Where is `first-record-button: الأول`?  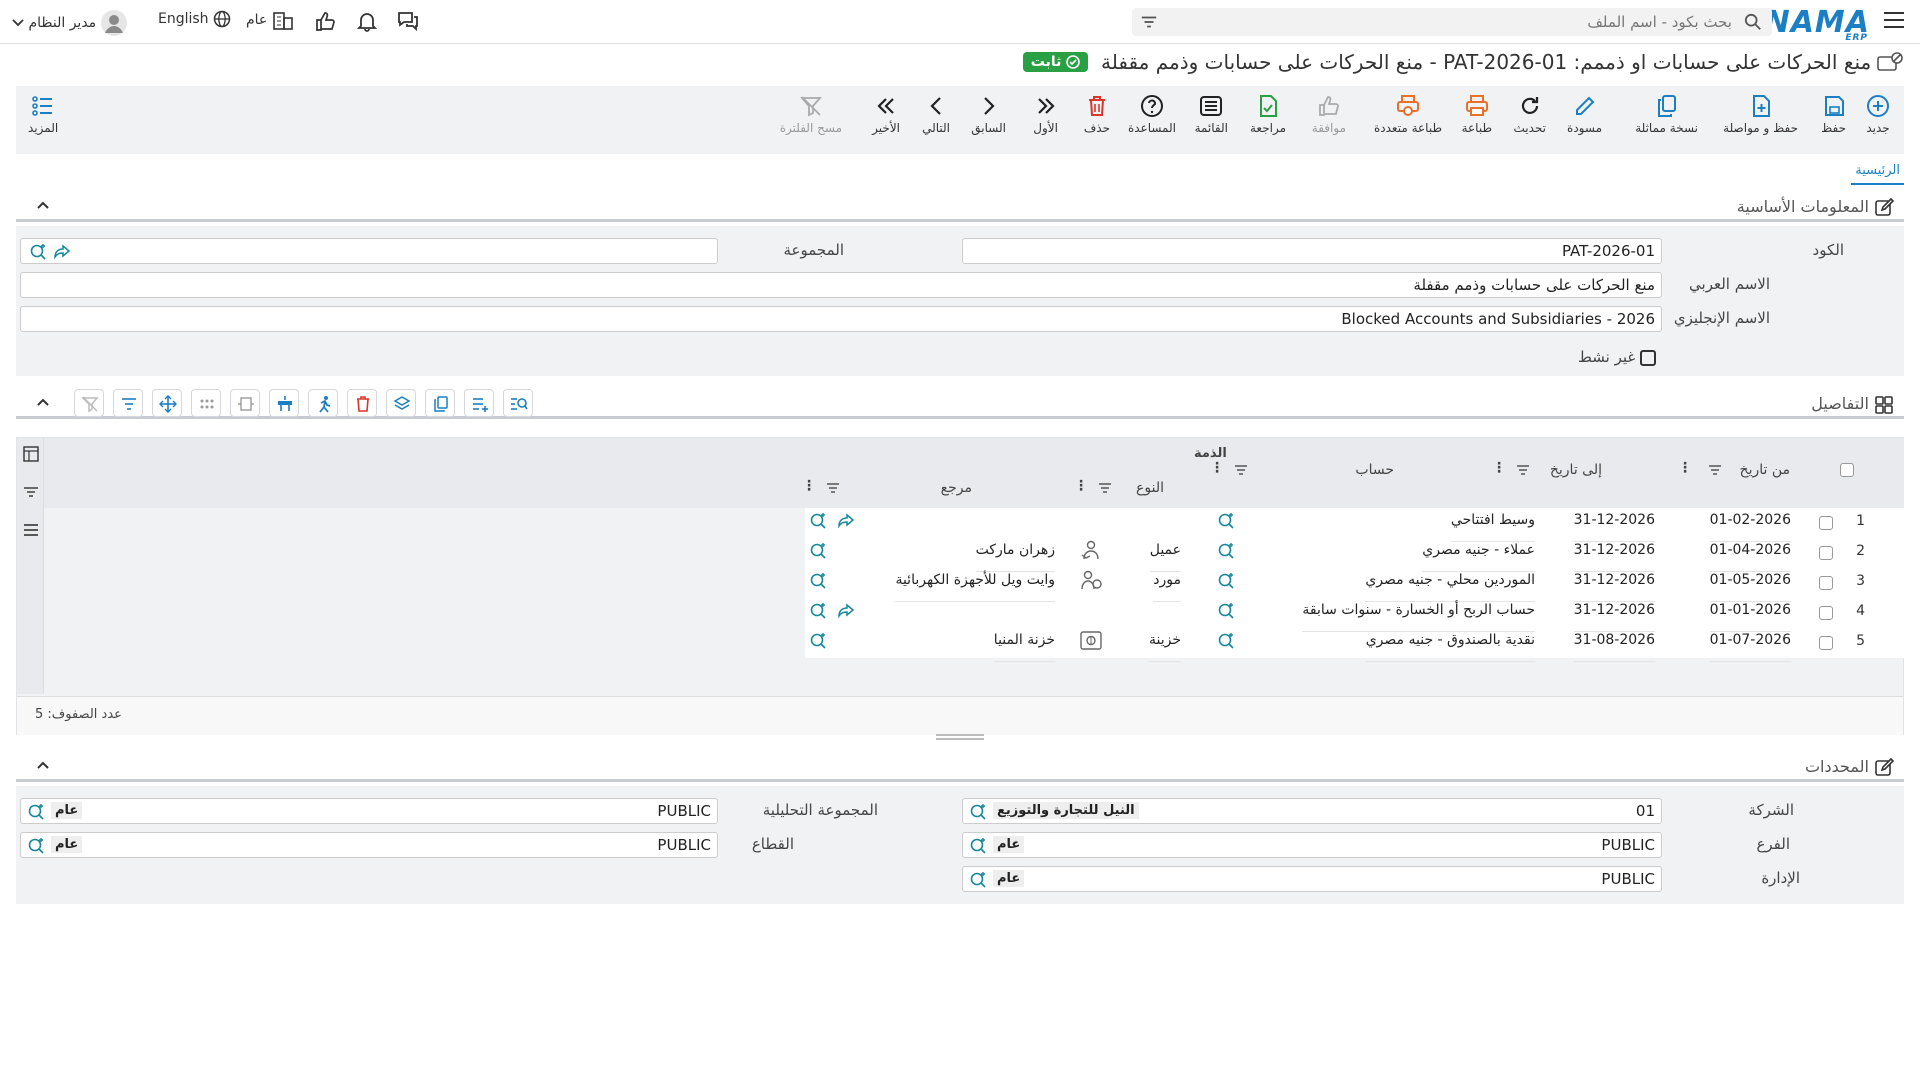
first-record-button: الأول is located at coordinates (1045, 114).